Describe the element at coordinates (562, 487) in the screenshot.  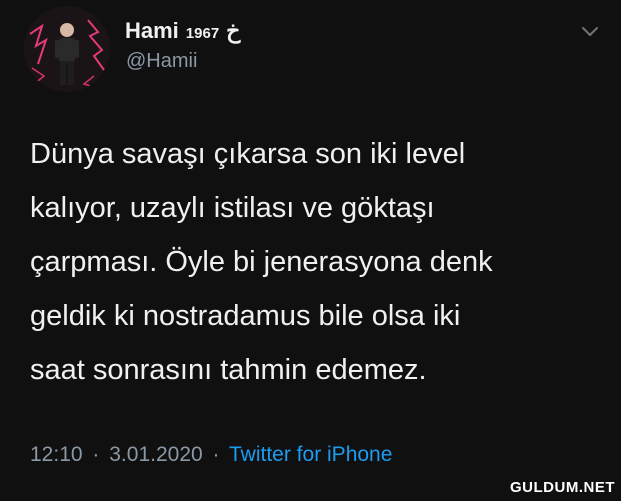
I see `site-watermark: GULDUM.NET` at that location.